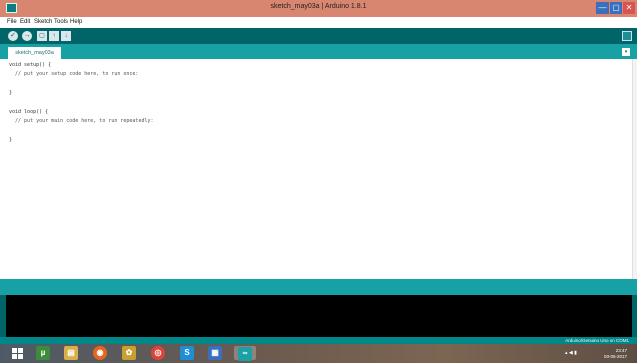 This screenshot has height=363, width=637. Describe the element at coordinates (129, 353) in the screenshot. I see `media-app-icon: ✿` at that location.